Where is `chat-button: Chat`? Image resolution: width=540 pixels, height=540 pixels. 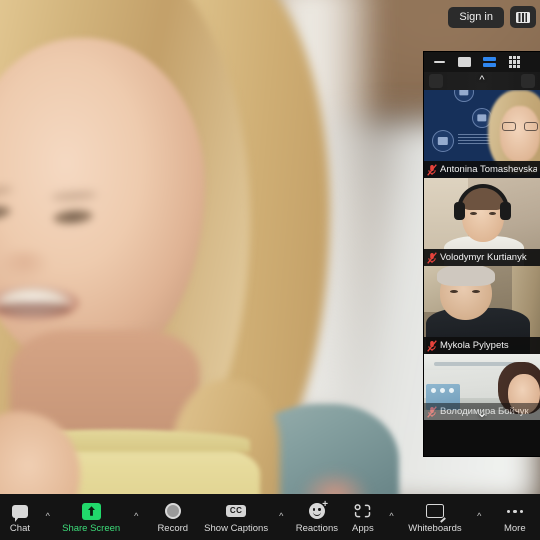
chat-button: Chat is located at coordinates (20, 517).